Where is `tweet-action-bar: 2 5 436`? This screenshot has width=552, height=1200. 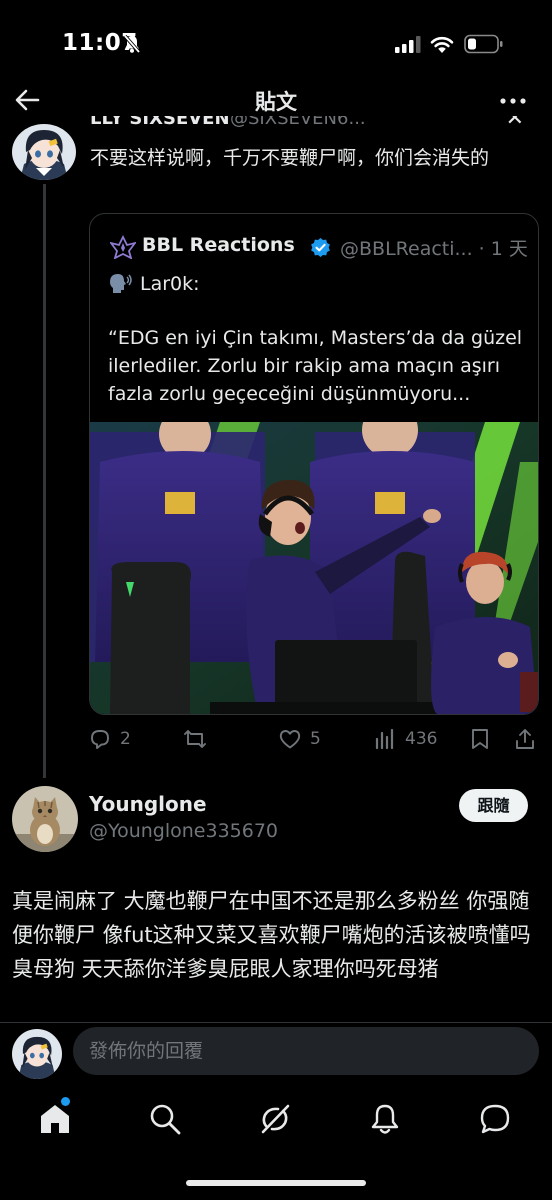
tweet-action-bar: 2 5 436 is located at coordinates (315, 740).